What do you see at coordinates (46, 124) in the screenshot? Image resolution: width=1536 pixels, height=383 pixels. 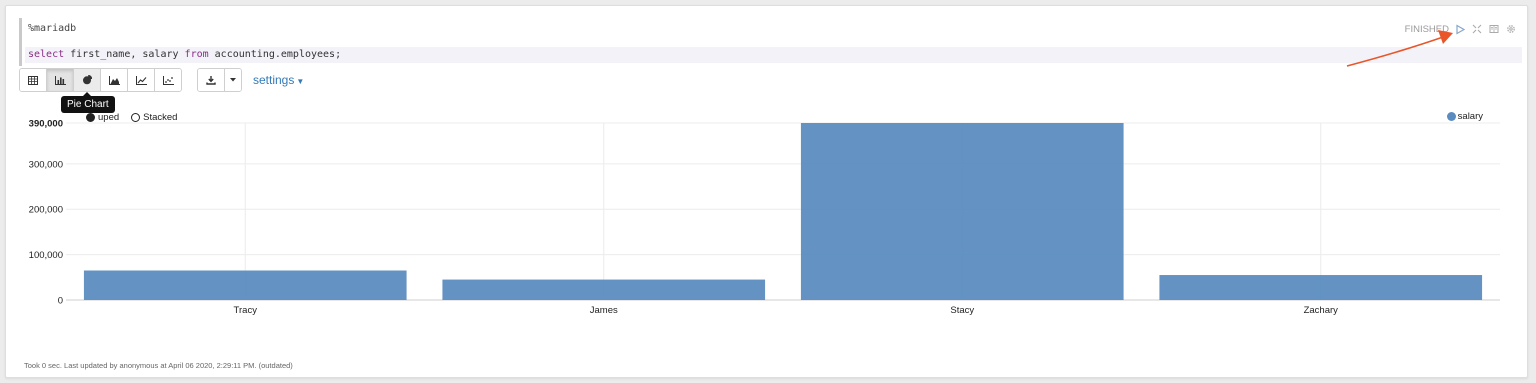 I see `y-tick-label: 390,000` at bounding box center [46, 124].